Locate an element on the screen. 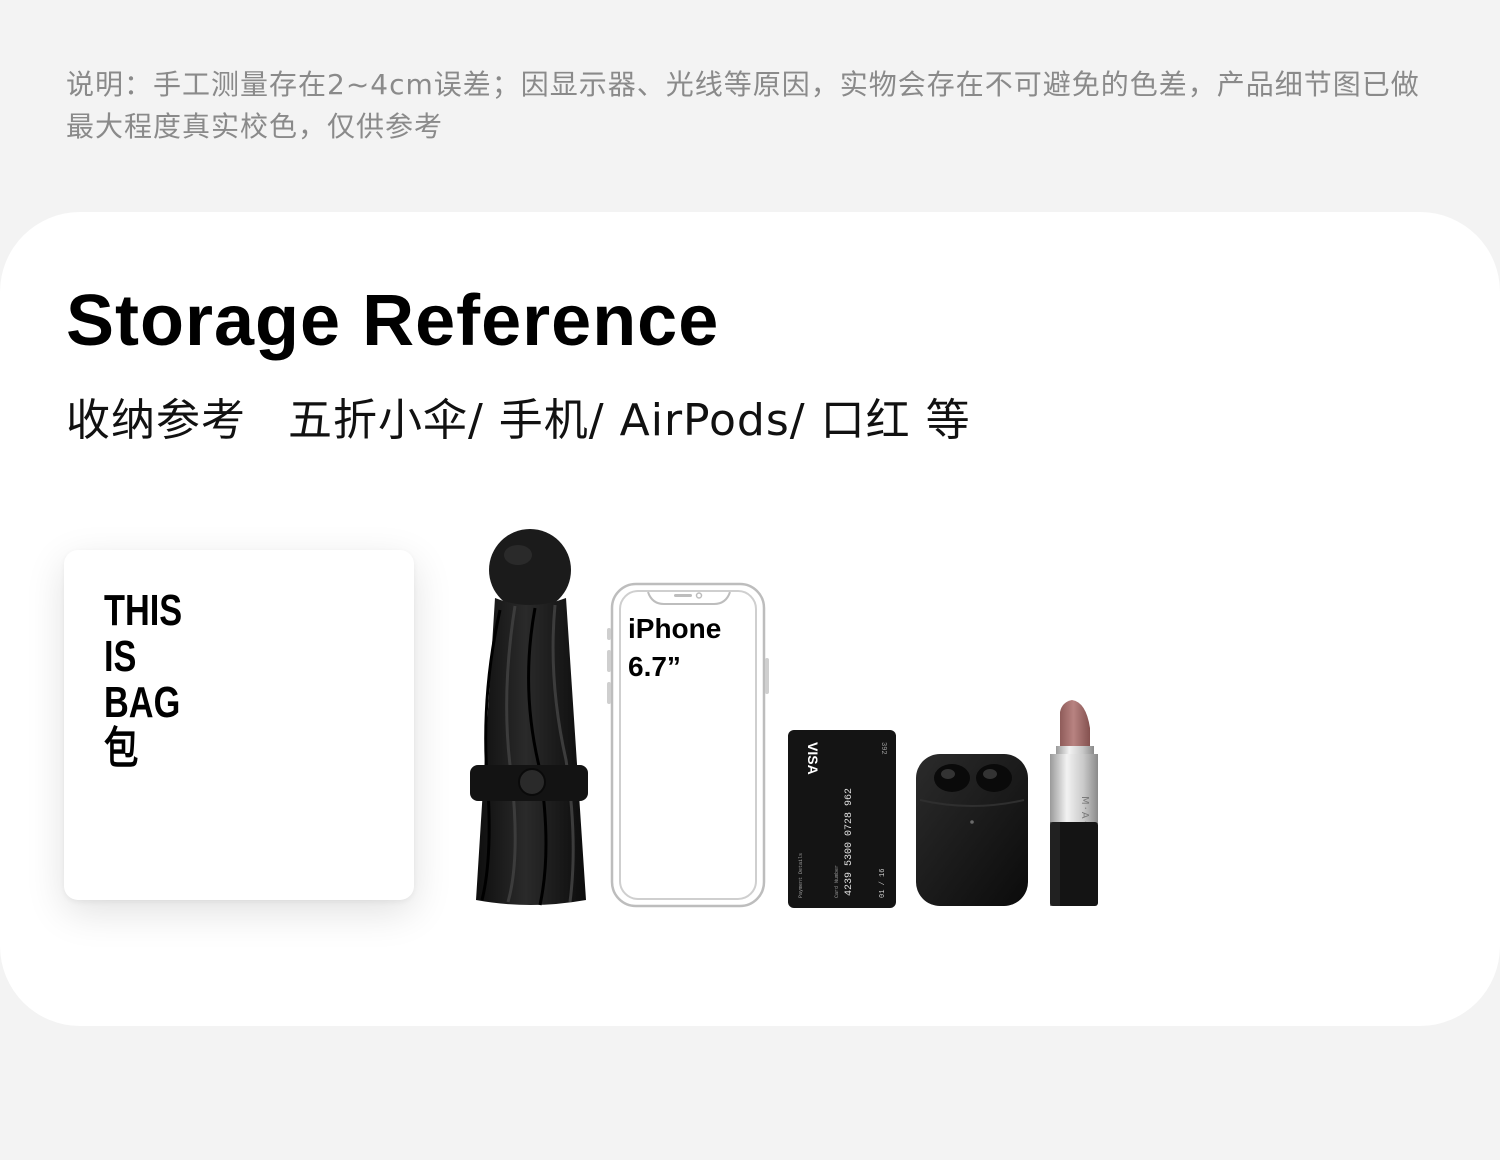  bag-line: THIS is located at coordinates (143, 610).